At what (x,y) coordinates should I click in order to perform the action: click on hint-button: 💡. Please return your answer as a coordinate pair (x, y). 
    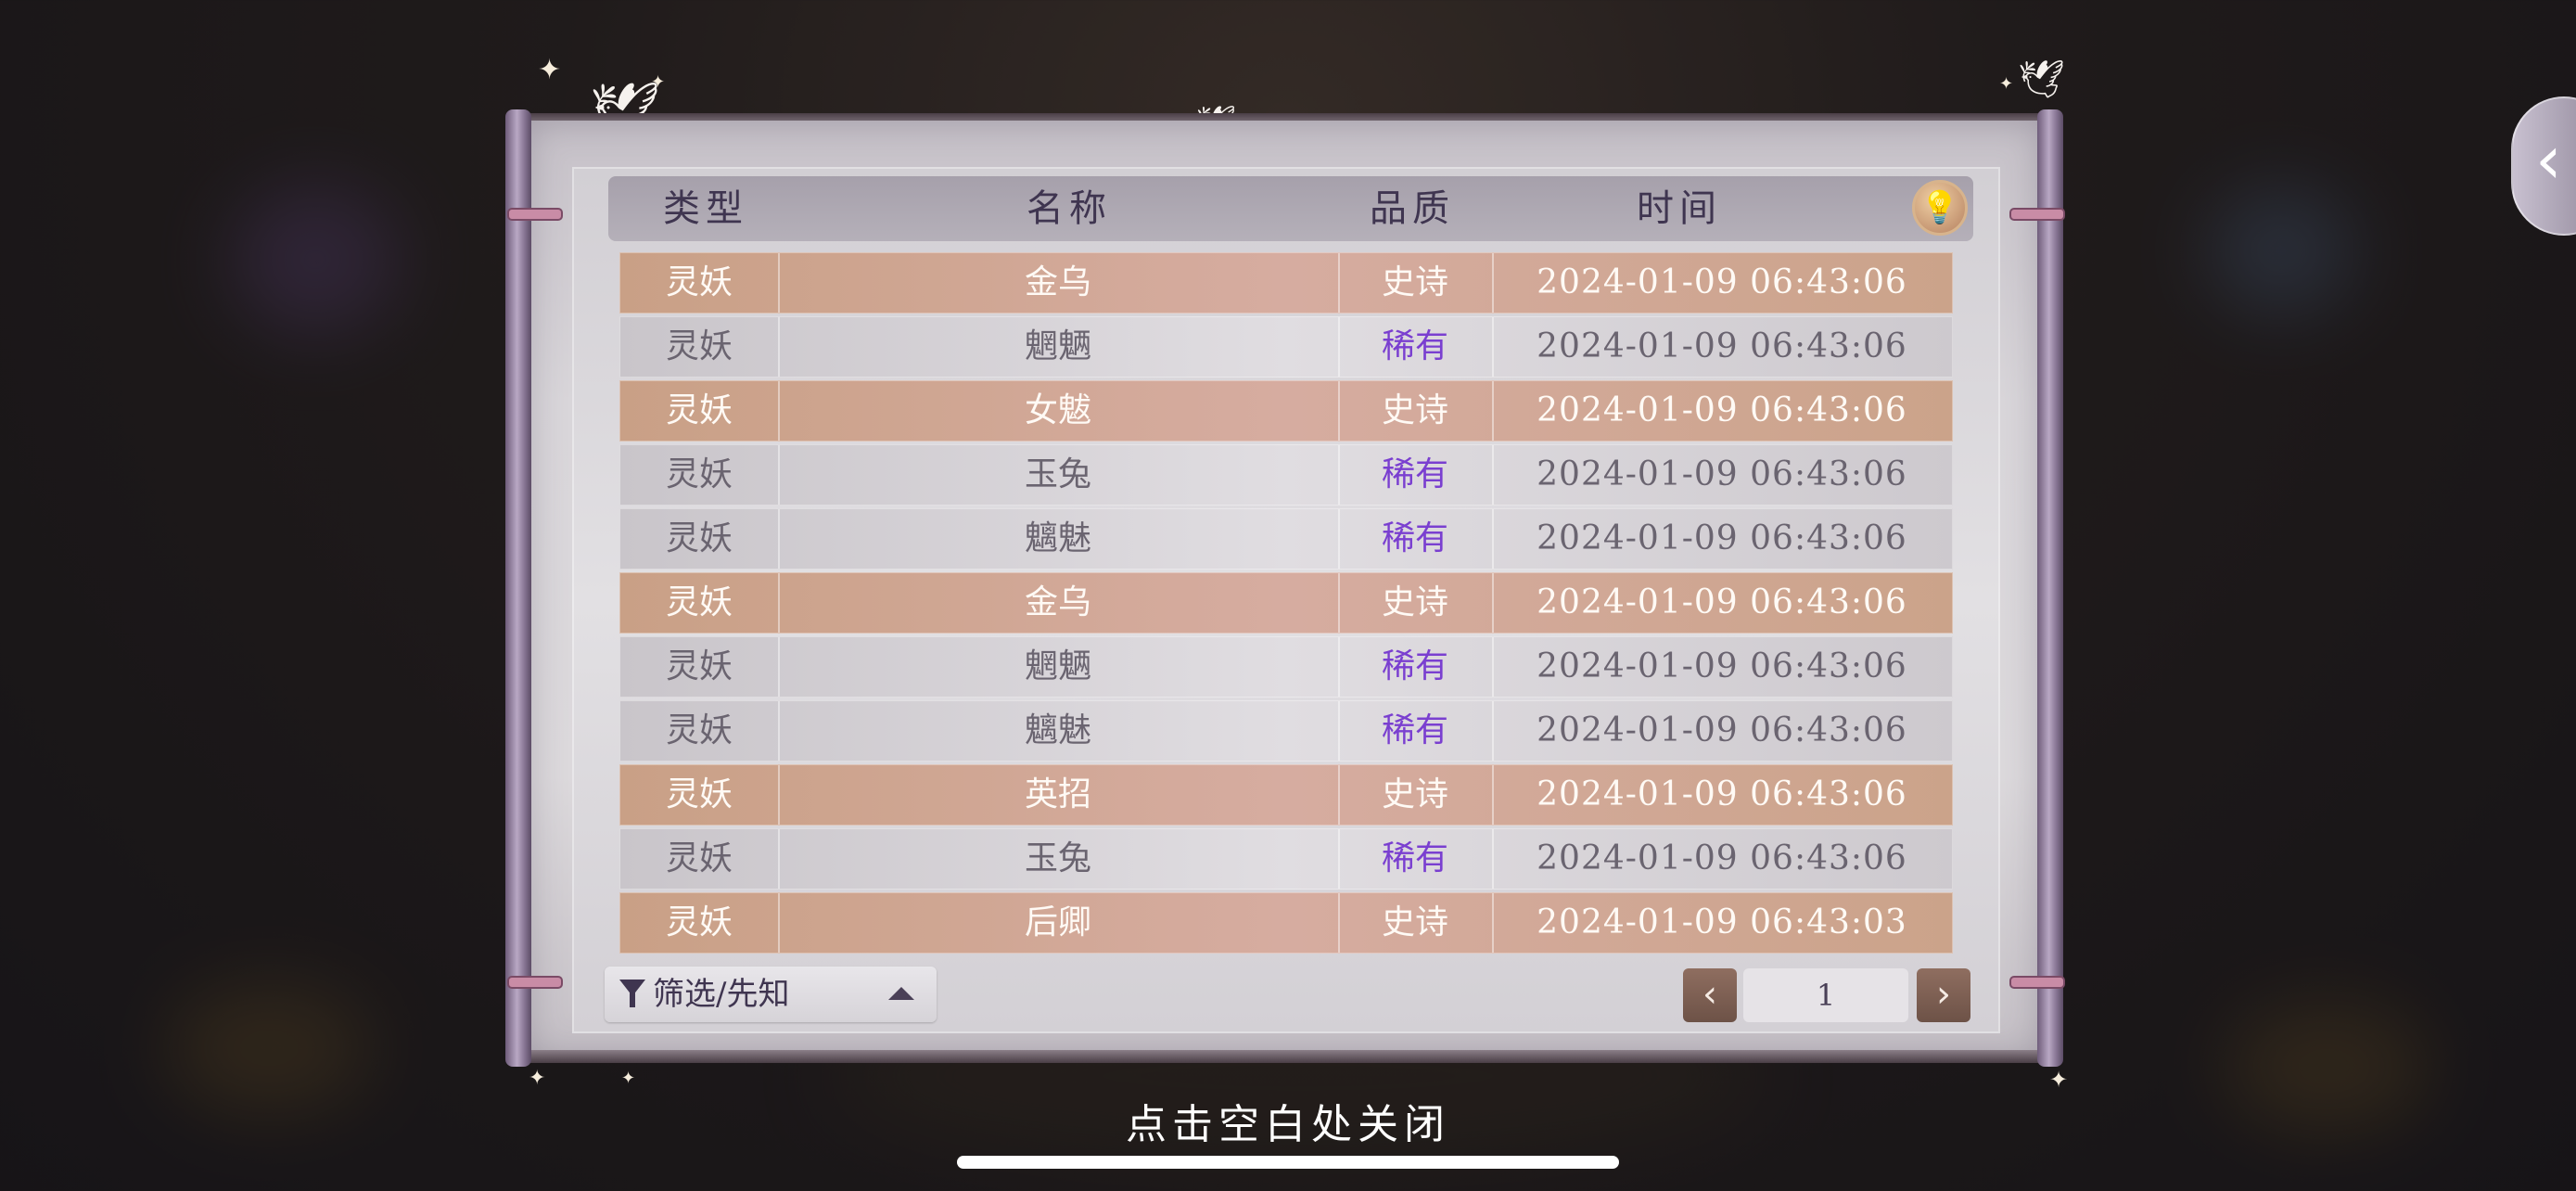
    Looking at the image, I should click on (1940, 208).